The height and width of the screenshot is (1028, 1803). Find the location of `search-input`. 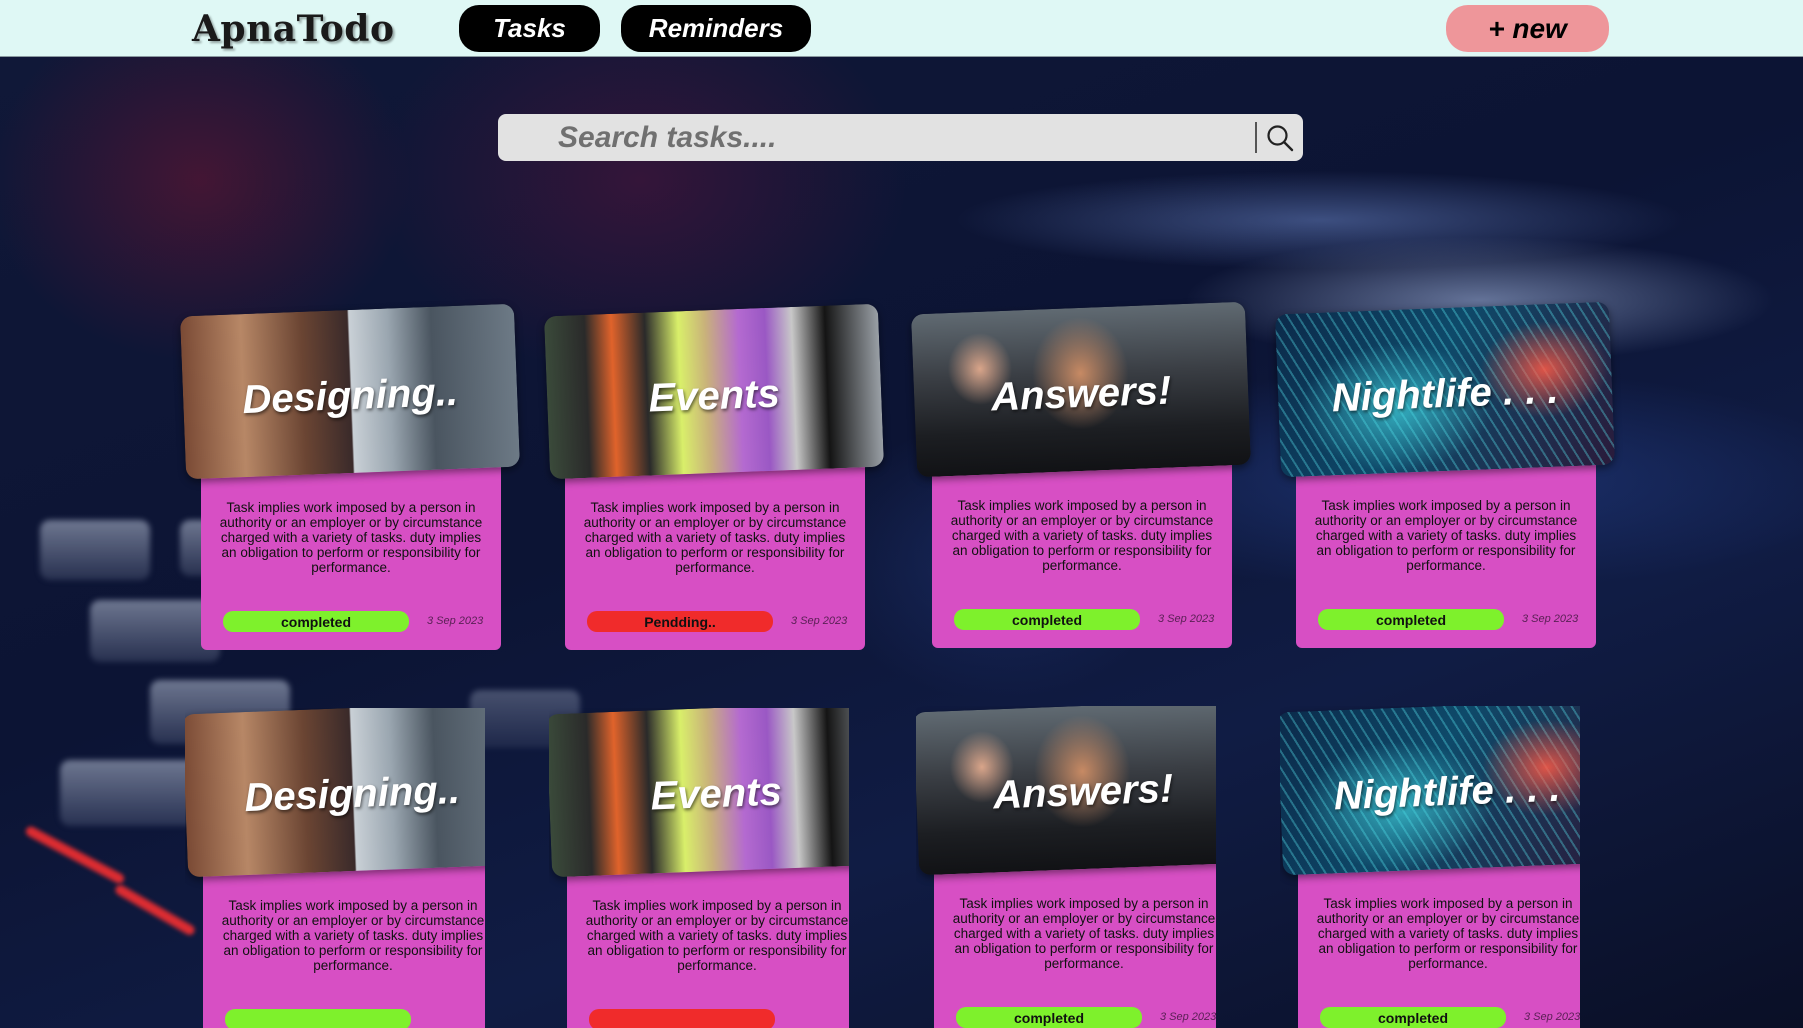

search-input is located at coordinates (888, 137).